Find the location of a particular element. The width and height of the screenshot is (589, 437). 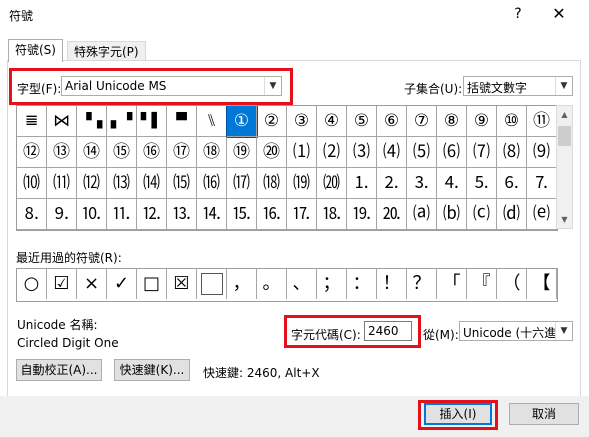

symbol-cell: ⑲ is located at coordinates (242, 152).